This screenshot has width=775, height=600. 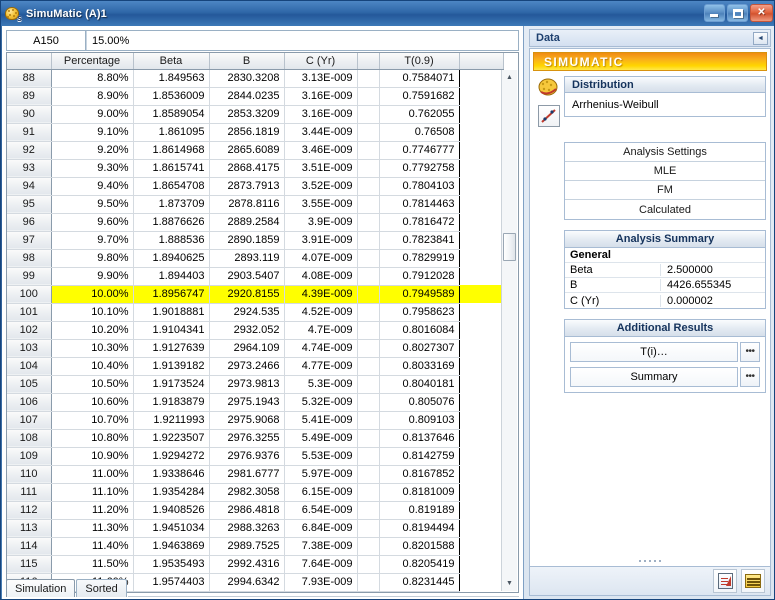 What do you see at coordinates (29, 132) in the screenshot?
I see `row-number-cell: 91` at bounding box center [29, 132].